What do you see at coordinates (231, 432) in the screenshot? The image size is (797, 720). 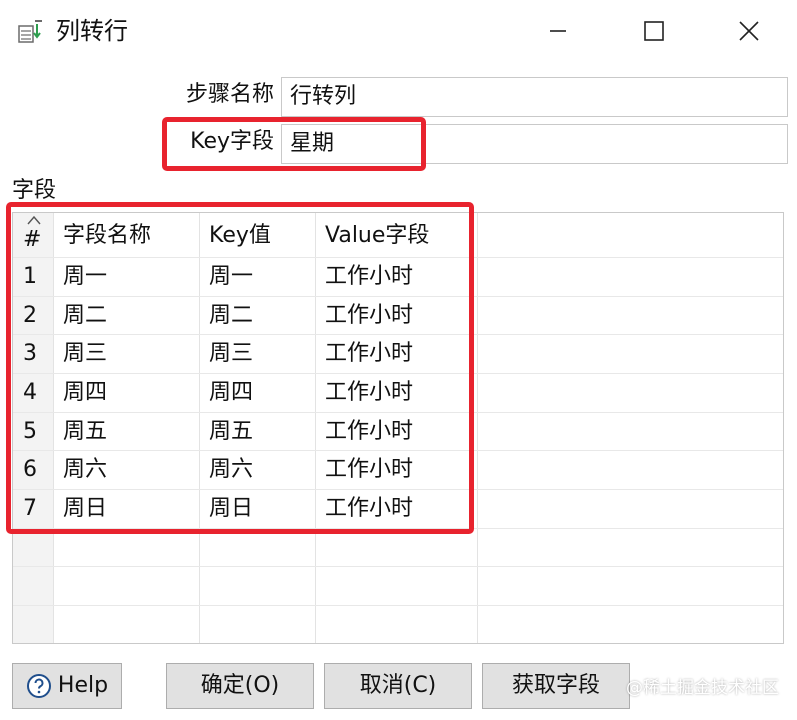 I see `key-value-cell: 周五` at bounding box center [231, 432].